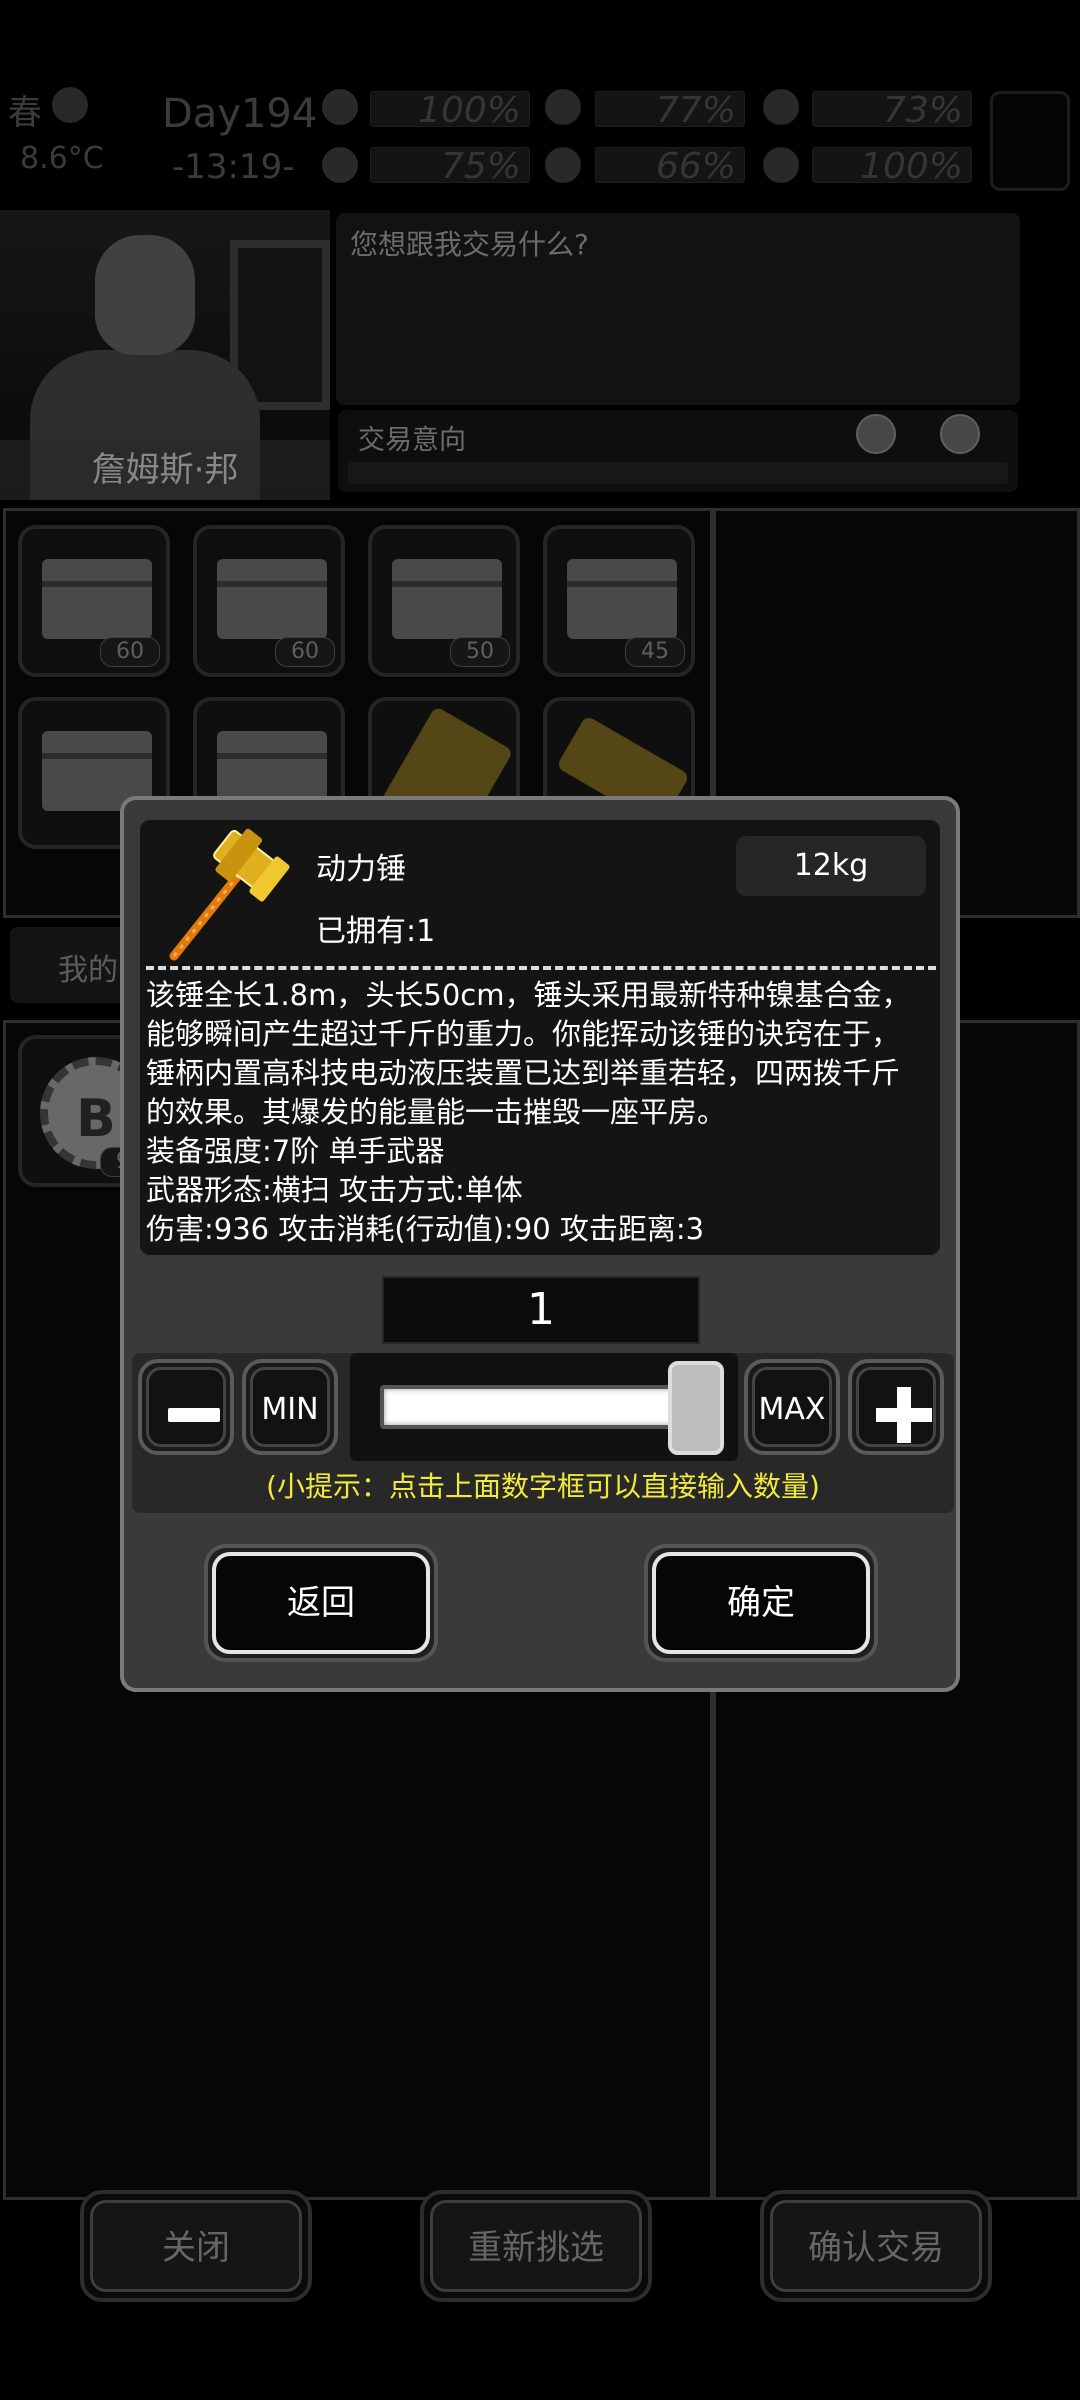 Image resolution: width=1080 pixels, height=2400 pixels. I want to click on description-line: 武器形态:横扫 攻击方式:单体, so click(334, 1190).